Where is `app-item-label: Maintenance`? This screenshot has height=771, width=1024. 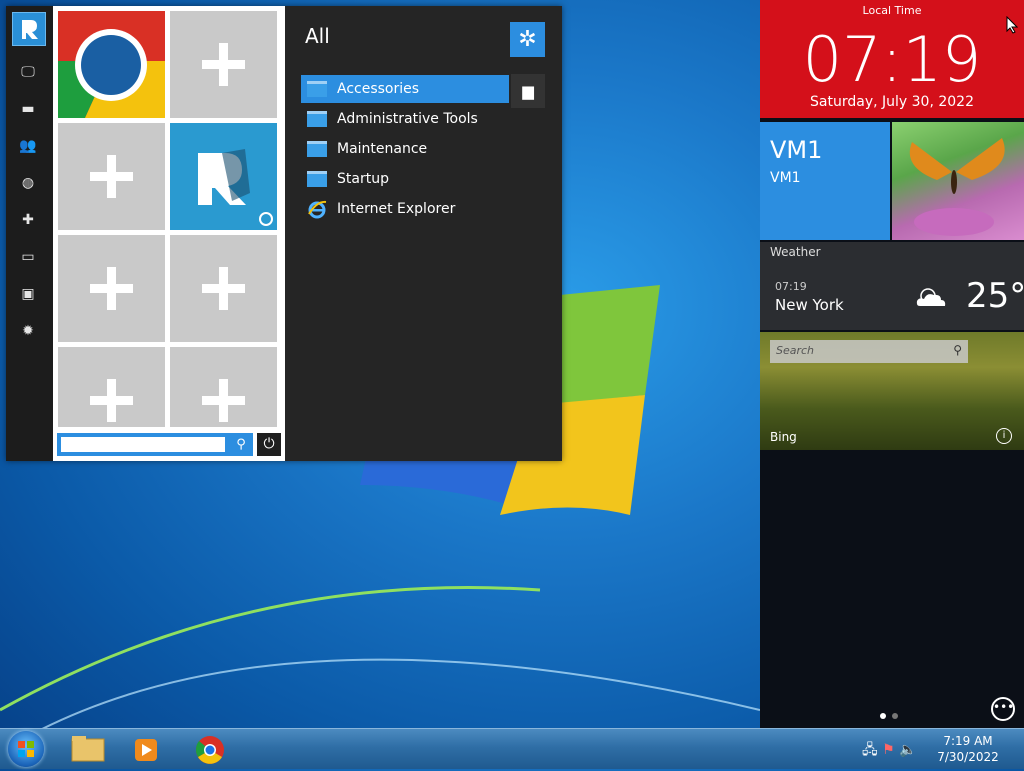
app-item-label: Maintenance is located at coordinates (382, 149).